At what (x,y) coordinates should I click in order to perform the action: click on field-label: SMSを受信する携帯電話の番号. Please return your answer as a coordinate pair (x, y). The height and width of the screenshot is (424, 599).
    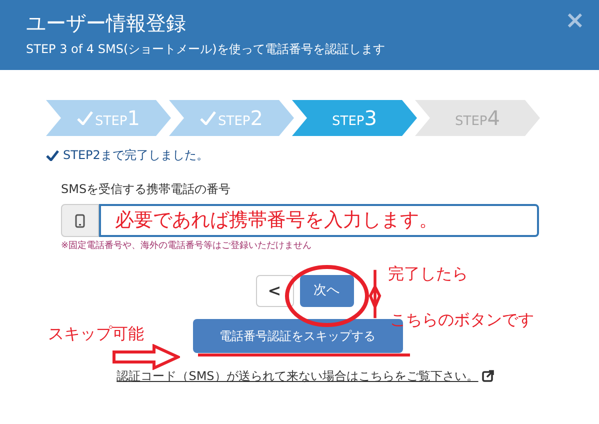
    Looking at the image, I should click on (146, 189).